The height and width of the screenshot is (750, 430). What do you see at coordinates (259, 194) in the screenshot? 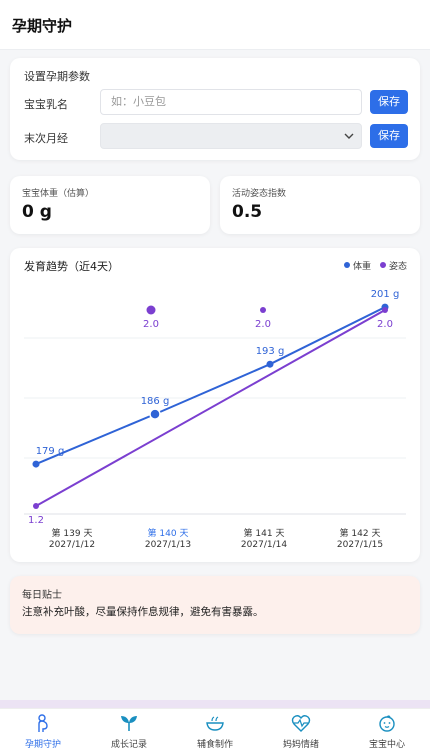
I see `activity-index-label: 活动姿态指数` at bounding box center [259, 194].